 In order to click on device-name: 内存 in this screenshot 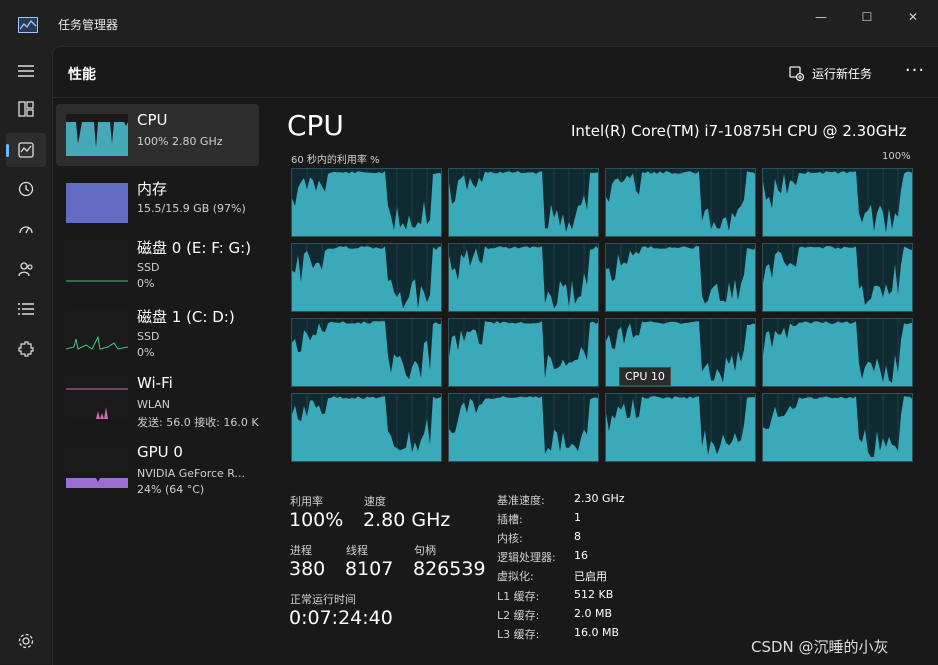, I will do `click(152, 189)`.